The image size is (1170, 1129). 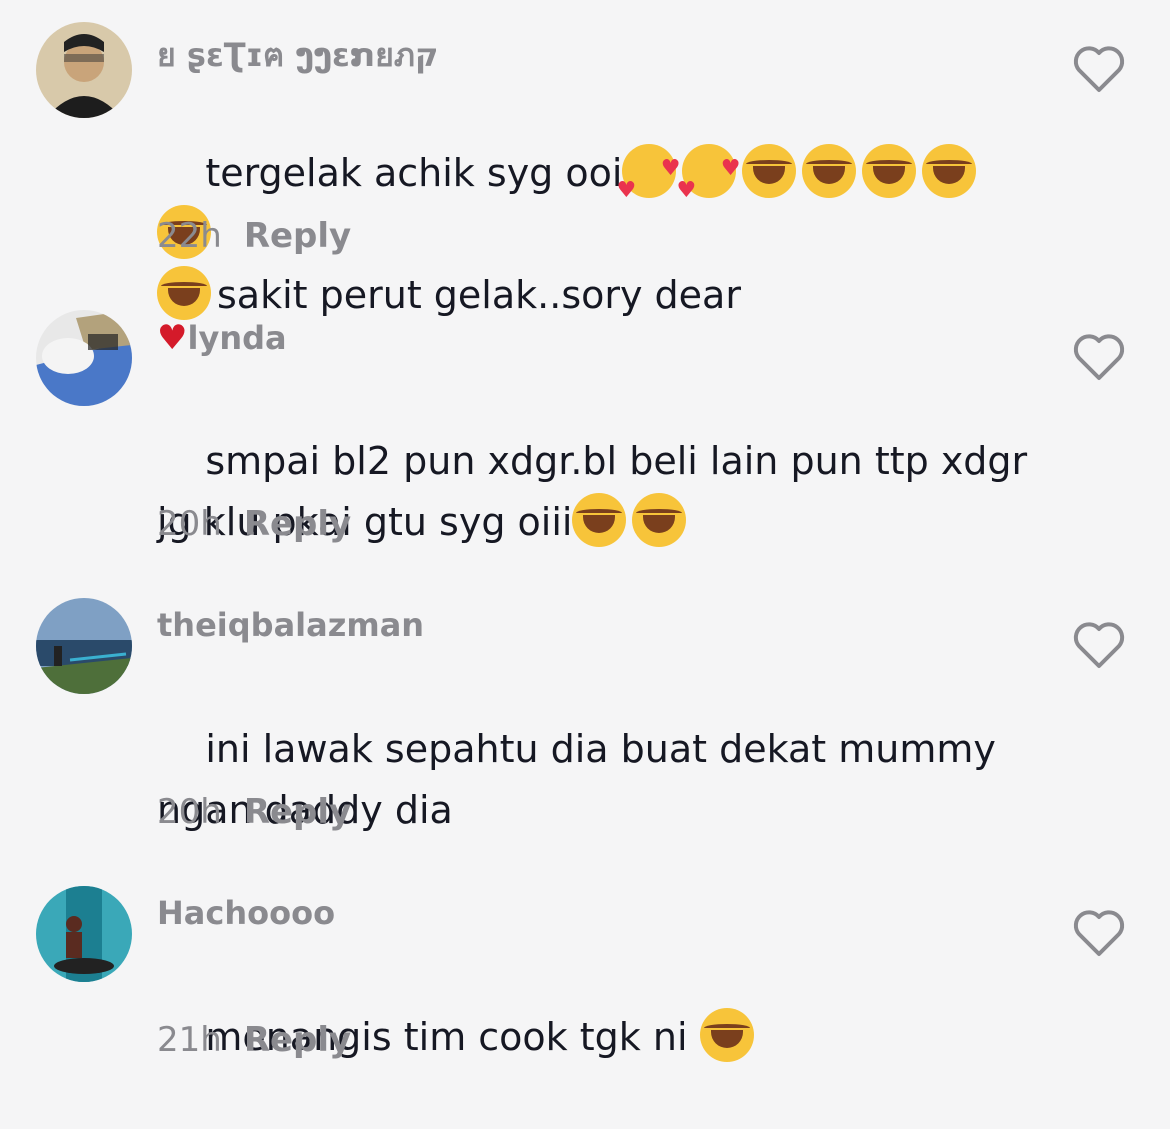 I want to click on timestamp: 21h, so click(x=189, y=1040).